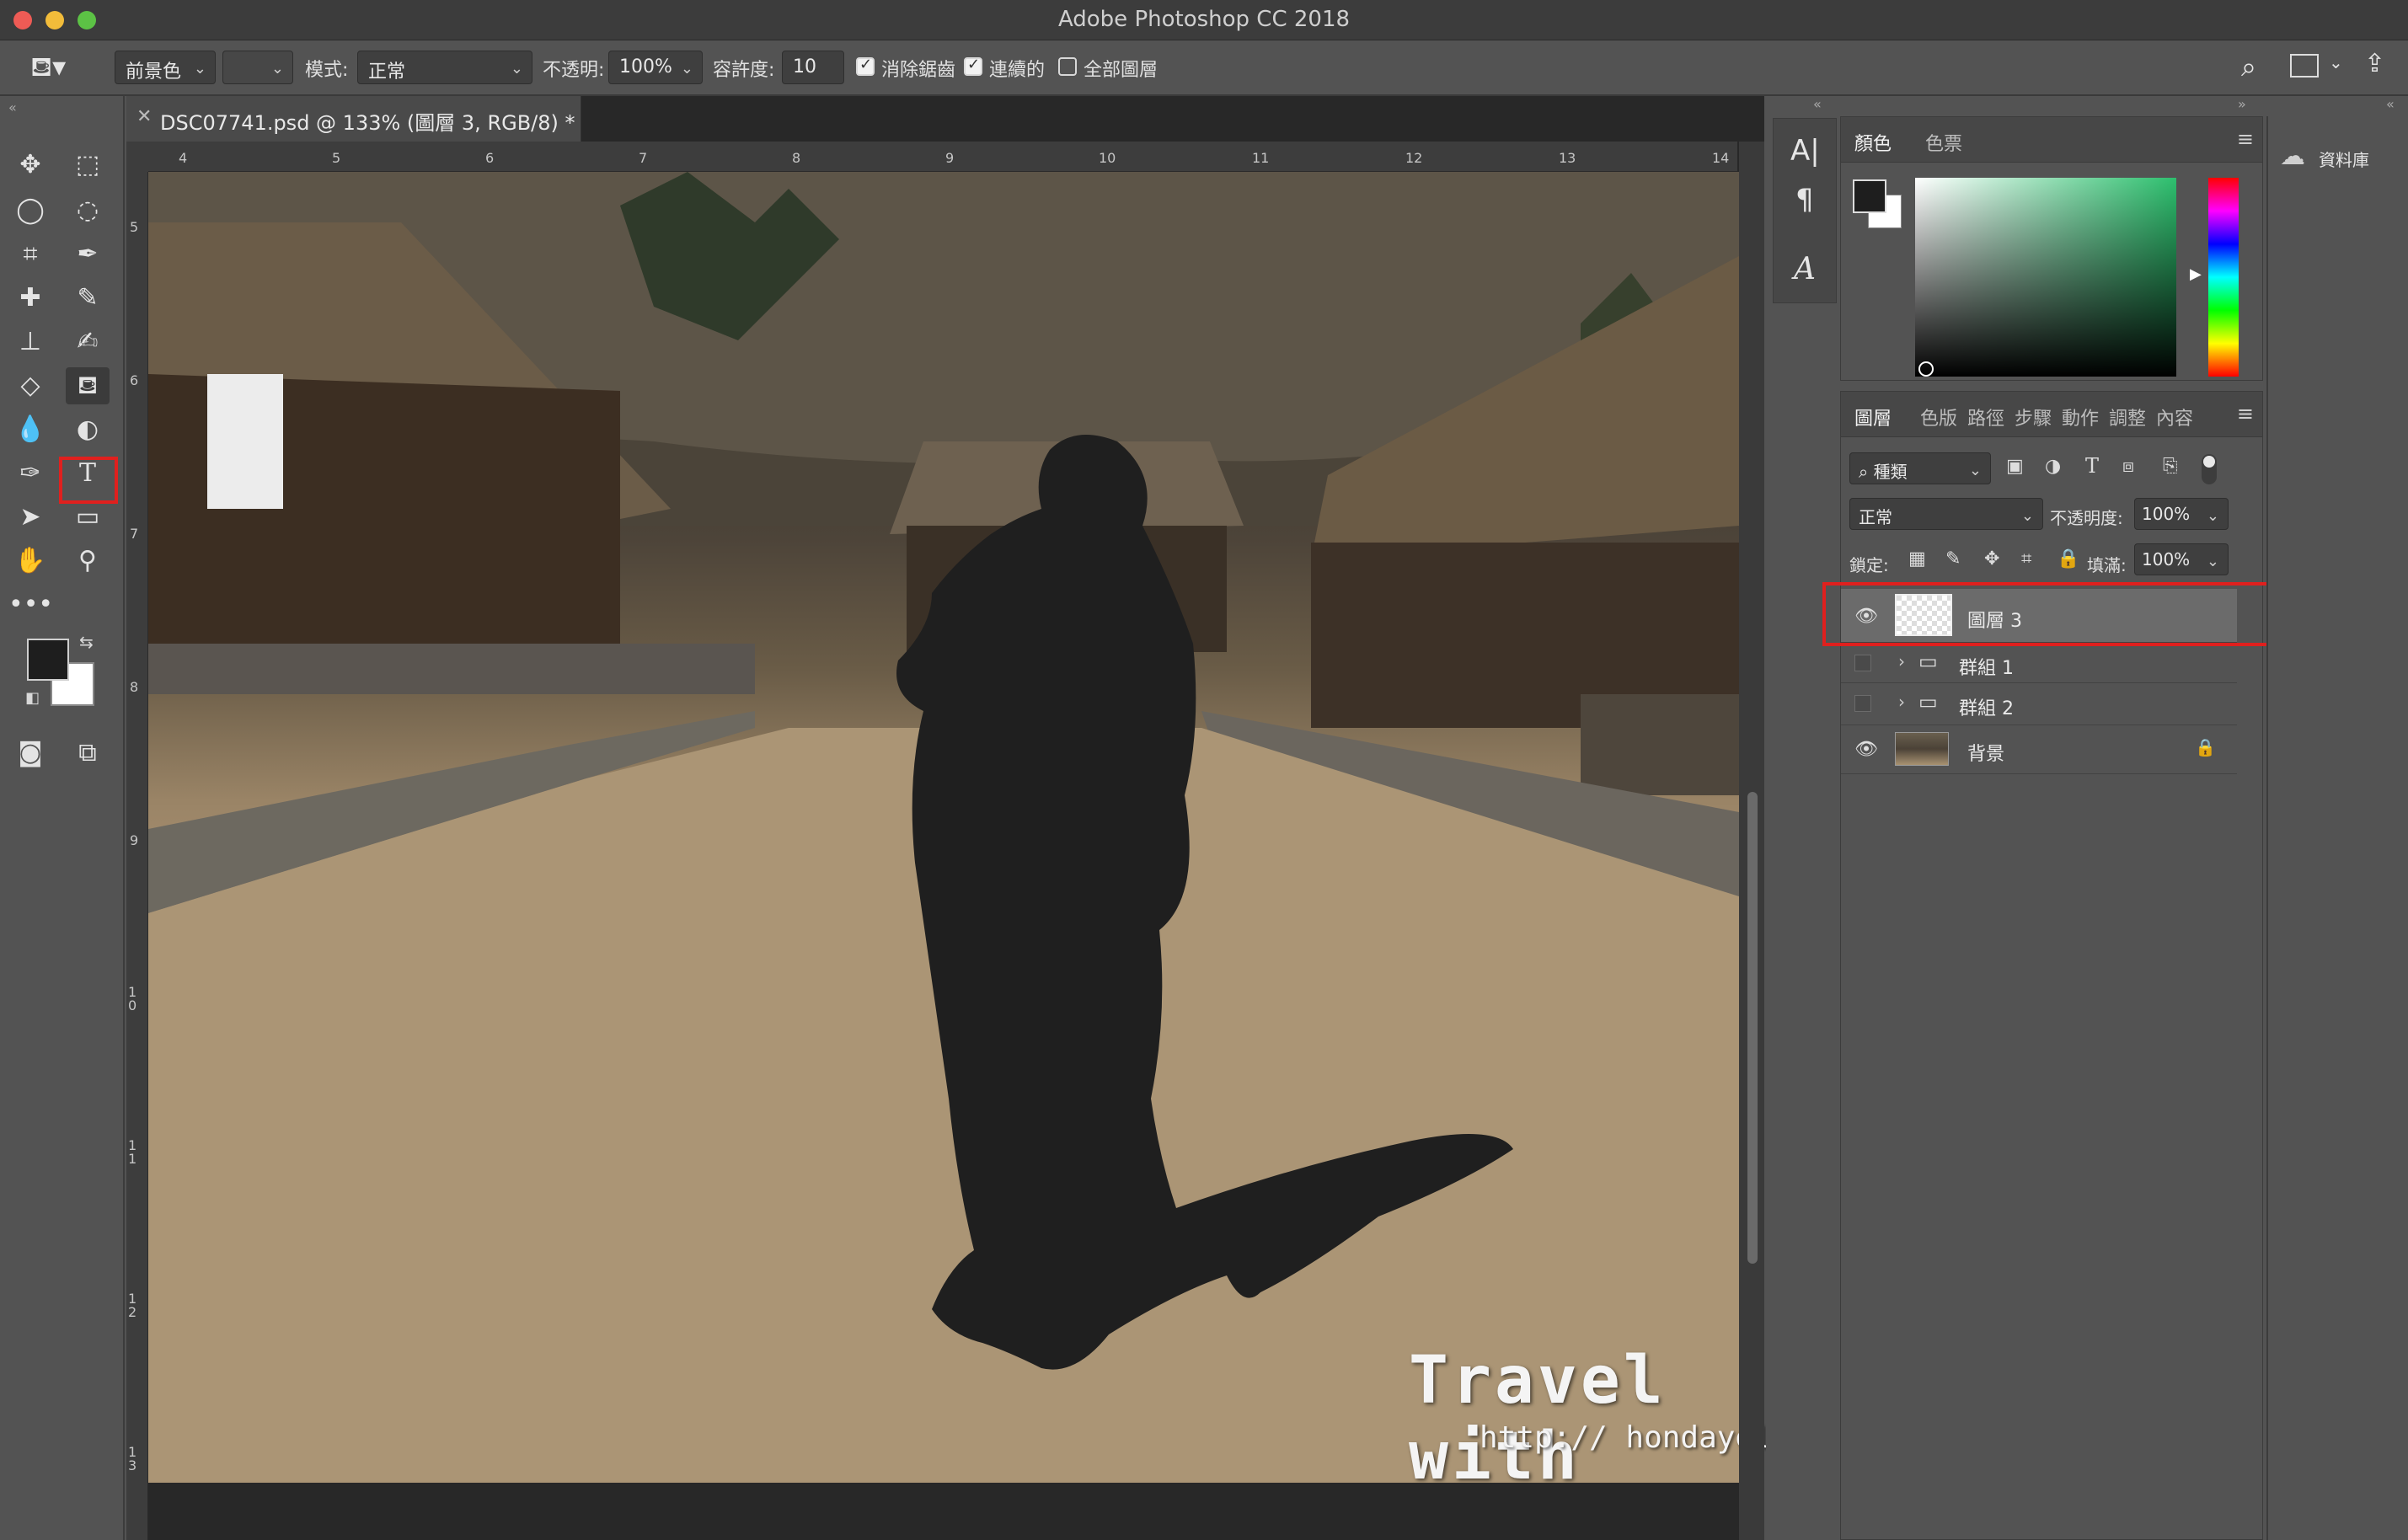 The image size is (2408, 1540). I want to click on swap-colors-icon: ⇆, so click(86, 642).